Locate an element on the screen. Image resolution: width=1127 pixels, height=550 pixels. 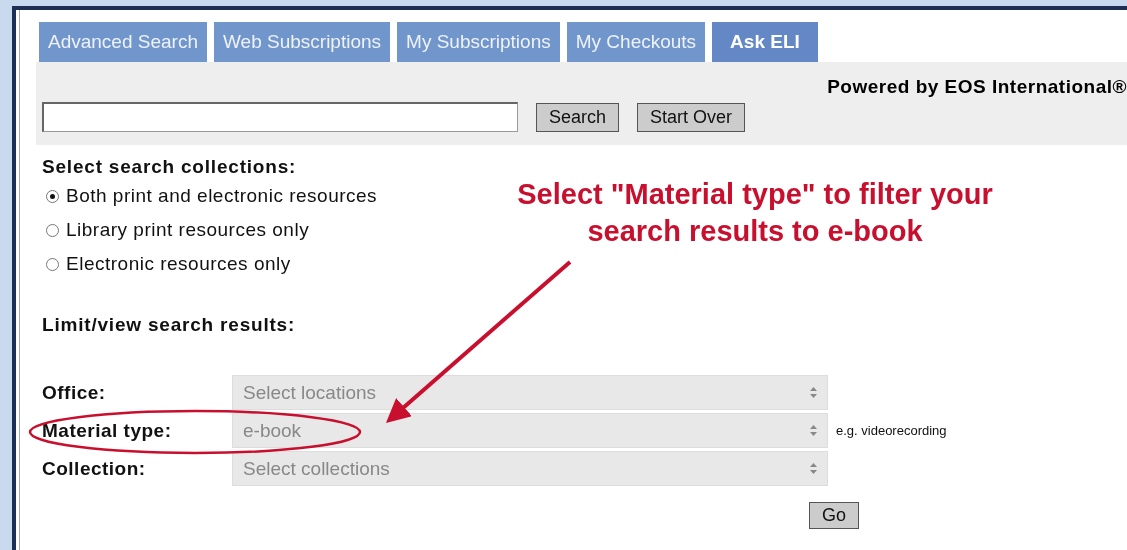
select-dropdown: Select locations is located at coordinates (530, 392).